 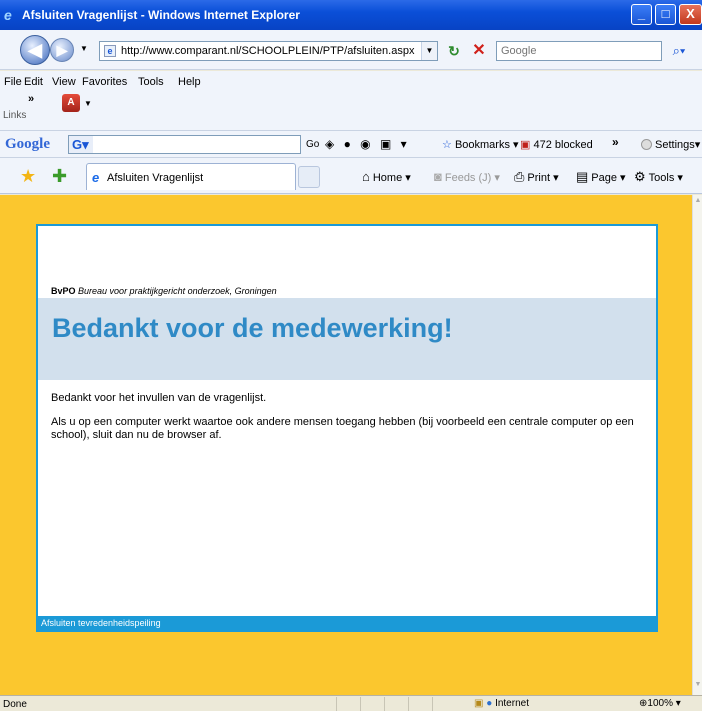 I want to click on minimize-button: _, so click(x=641, y=14).